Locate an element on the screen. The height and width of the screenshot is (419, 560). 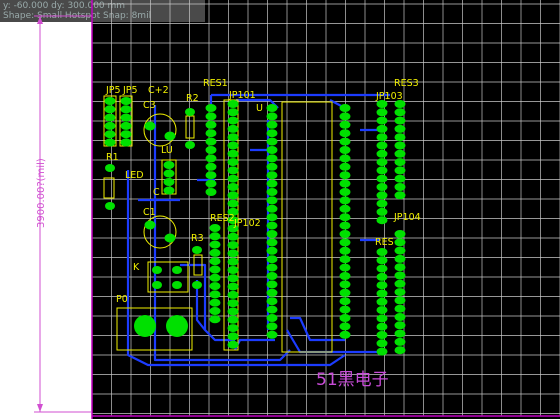
label-jp101: JP101 is located at coordinates (242, 95).